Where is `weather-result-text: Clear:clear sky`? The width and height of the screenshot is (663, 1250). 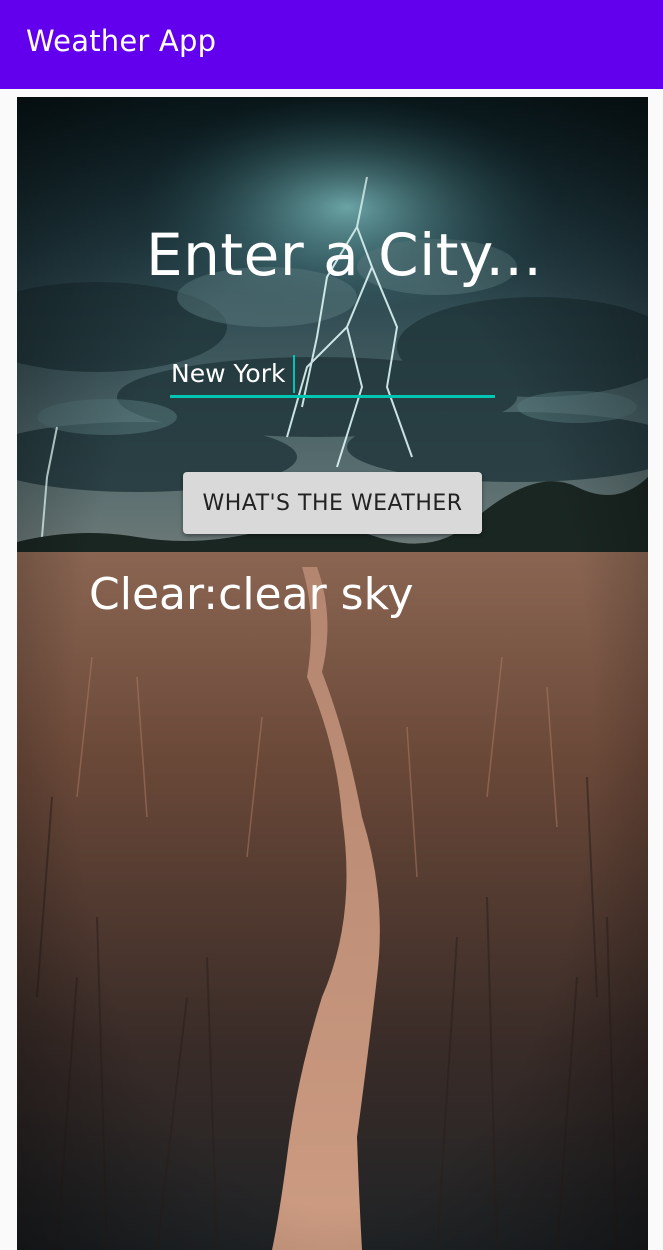 weather-result-text: Clear:clear sky is located at coordinates (251, 594).